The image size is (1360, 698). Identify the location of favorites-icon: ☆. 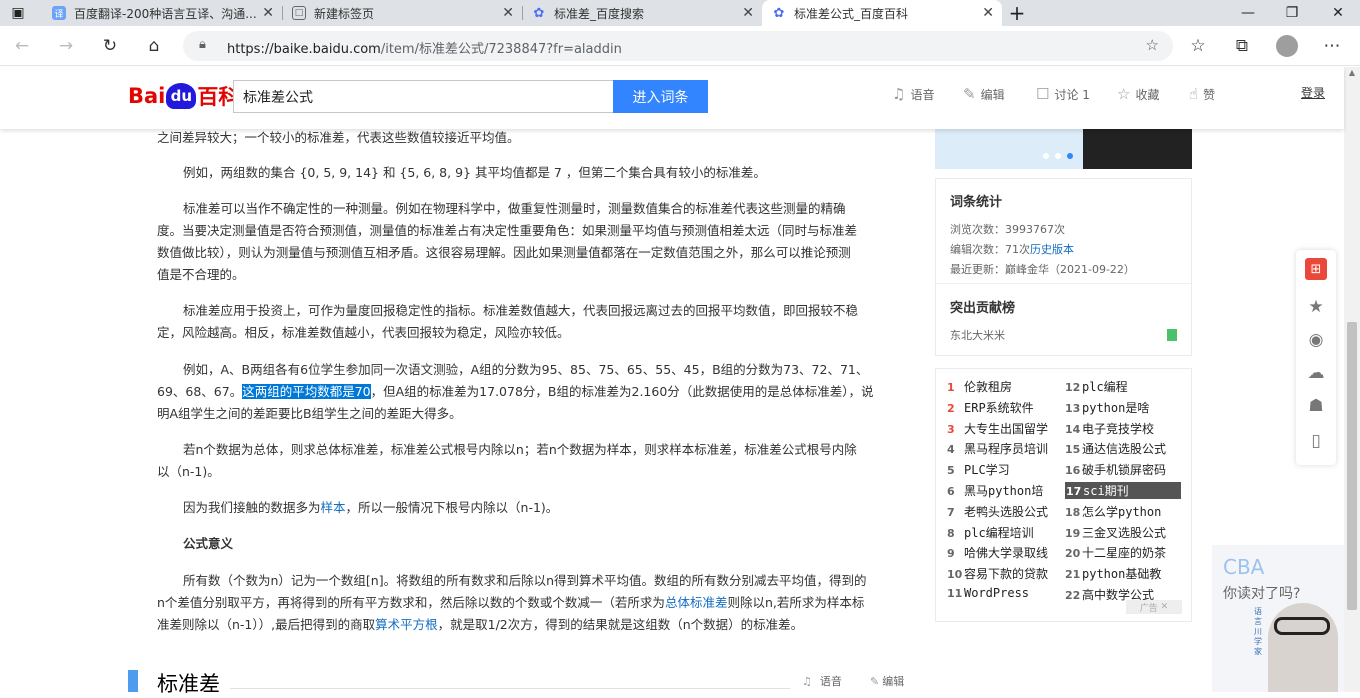
(1198, 46).